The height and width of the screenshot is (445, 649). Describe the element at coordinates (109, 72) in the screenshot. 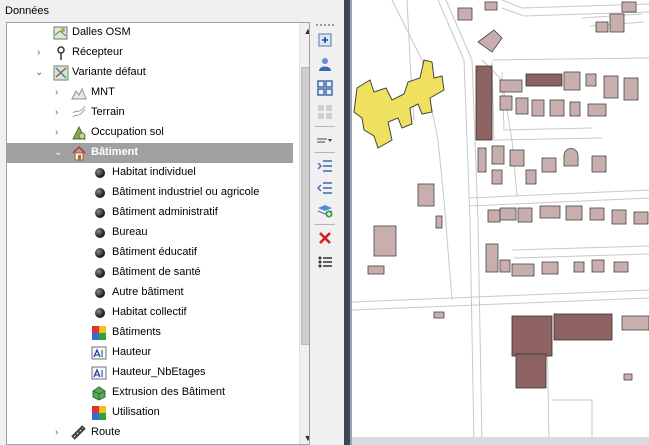

I see `tree-item-label: Variante défaut` at that location.